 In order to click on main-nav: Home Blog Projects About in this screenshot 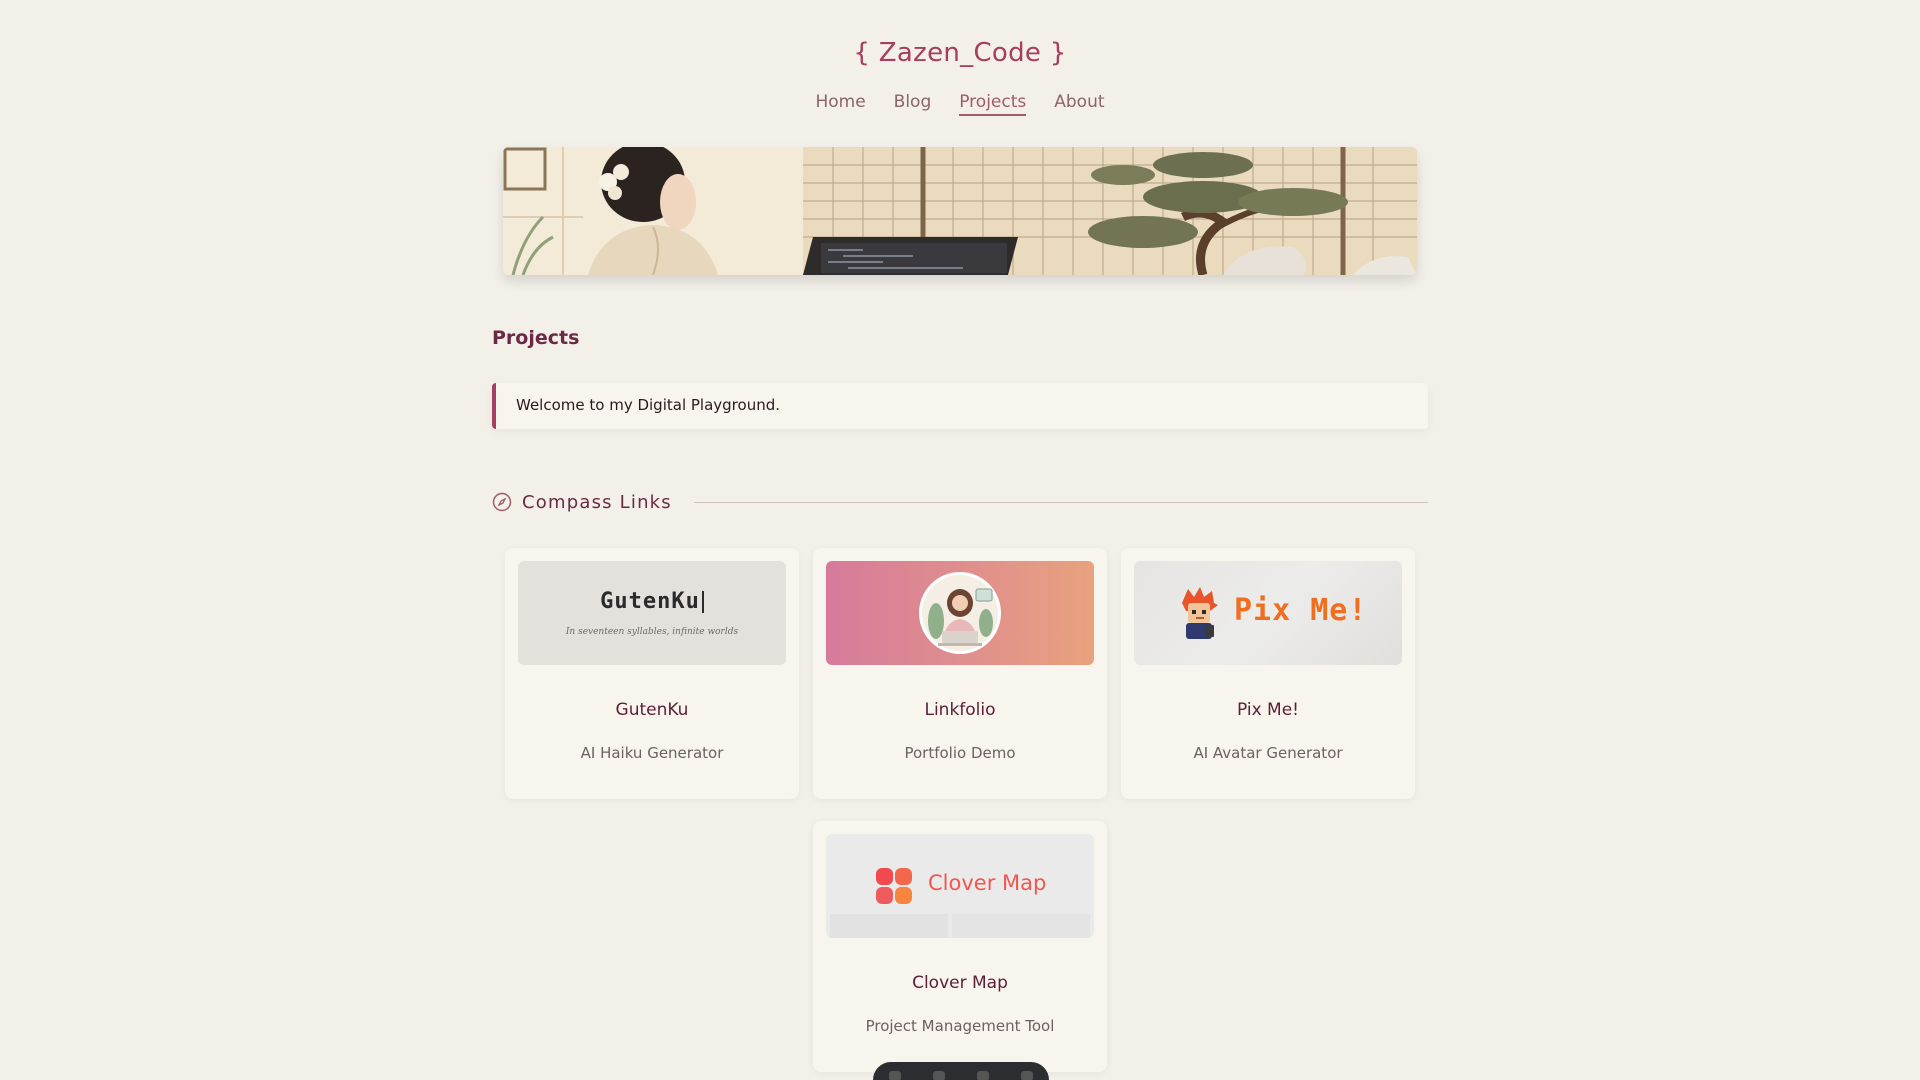, I will do `click(960, 104)`.